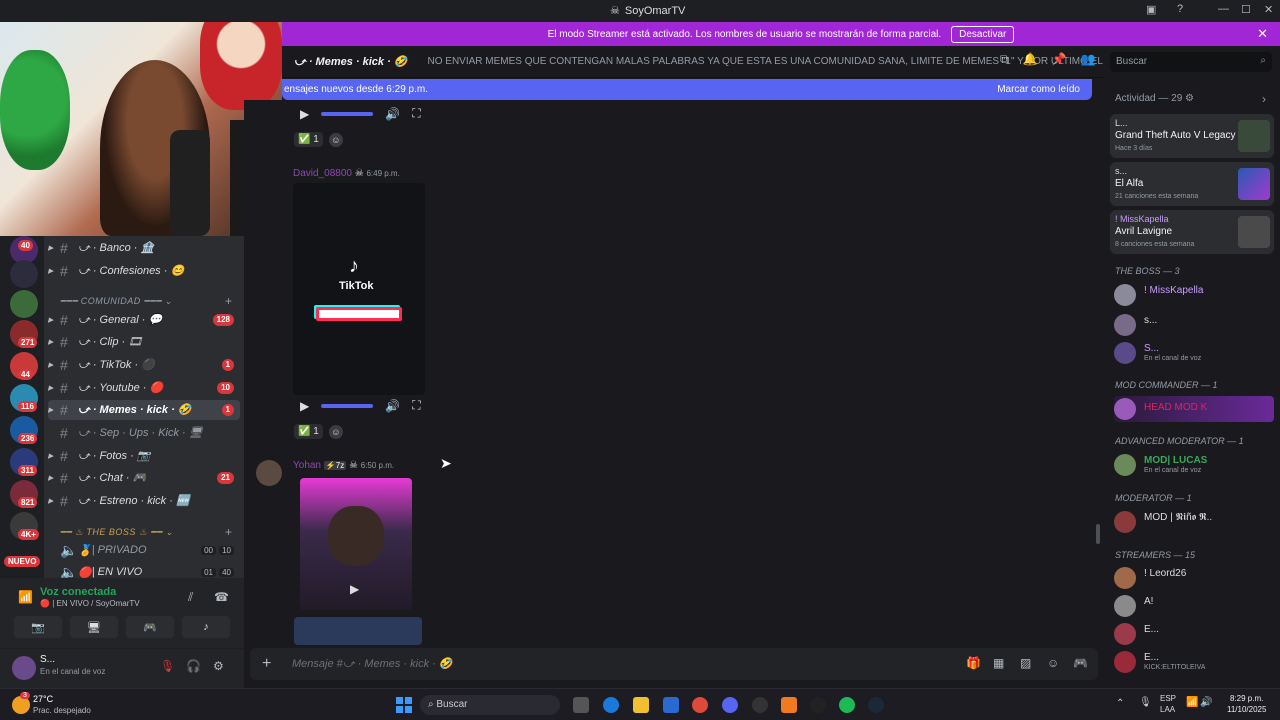  Describe the element at coordinates (1180, 9) in the screenshot. I see `help-icon: ?` at that location.